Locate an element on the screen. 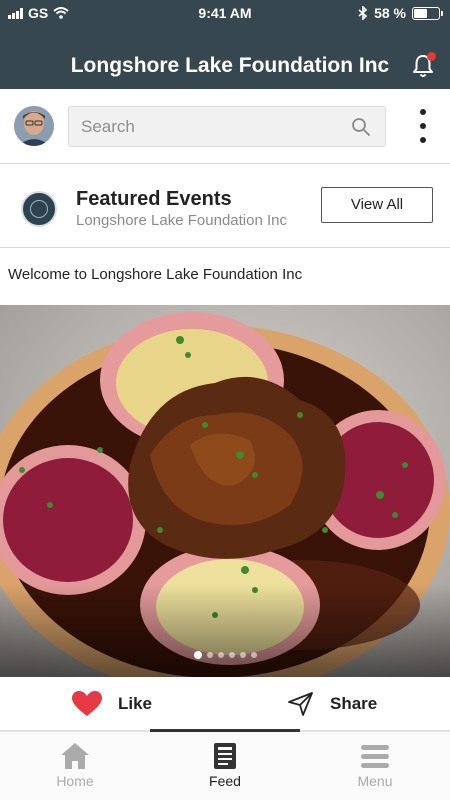 This screenshot has width=450, height=800. avatar is located at coordinates (34, 126).